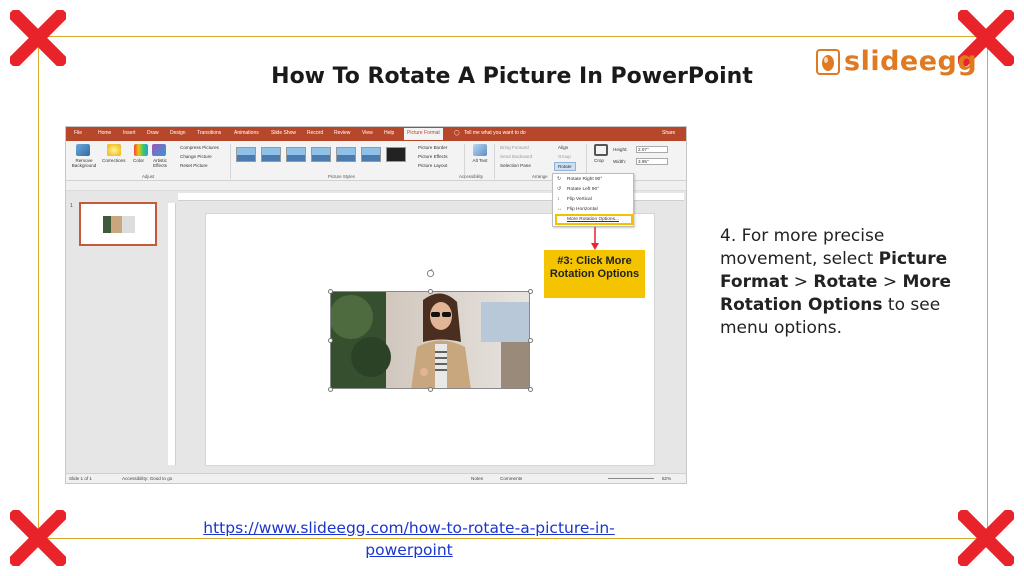 This screenshot has width=1024, height=576. I want to click on vertical-ruler, so click(172, 334).